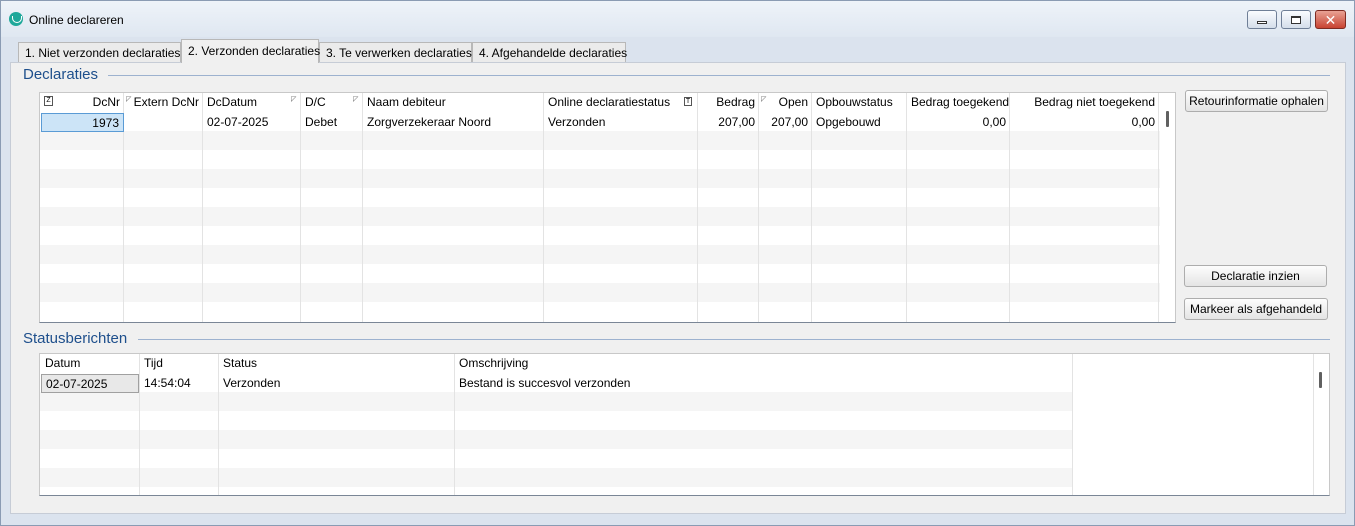 This screenshot has width=1355, height=526. What do you see at coordinates (336, 363) in the screenshot?
I see `col-status: Status` at bounding box center [336, 363].